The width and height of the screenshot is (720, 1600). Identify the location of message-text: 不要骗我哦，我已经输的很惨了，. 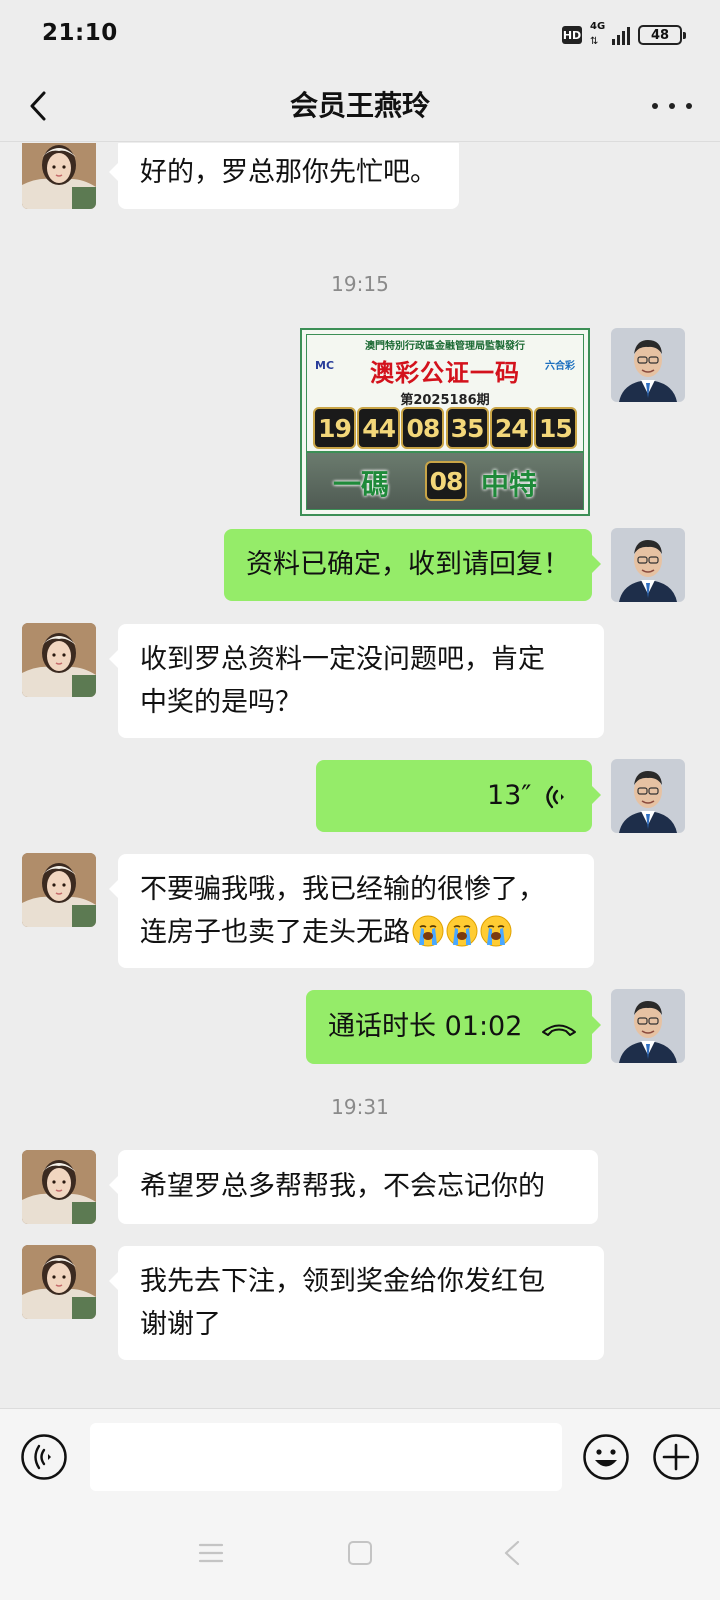
(342, 889).